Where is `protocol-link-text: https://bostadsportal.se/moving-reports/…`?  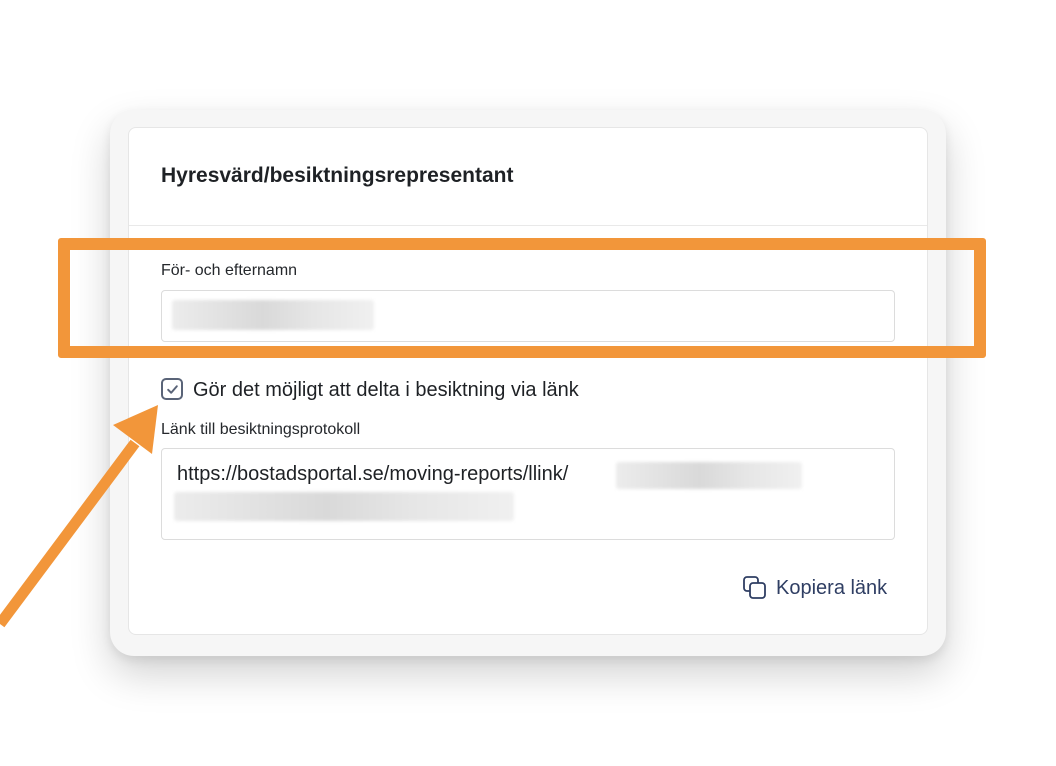 protocol-link-text: https://bostadsportal.se/moving-reports/… is located at coordinates (373, 474).